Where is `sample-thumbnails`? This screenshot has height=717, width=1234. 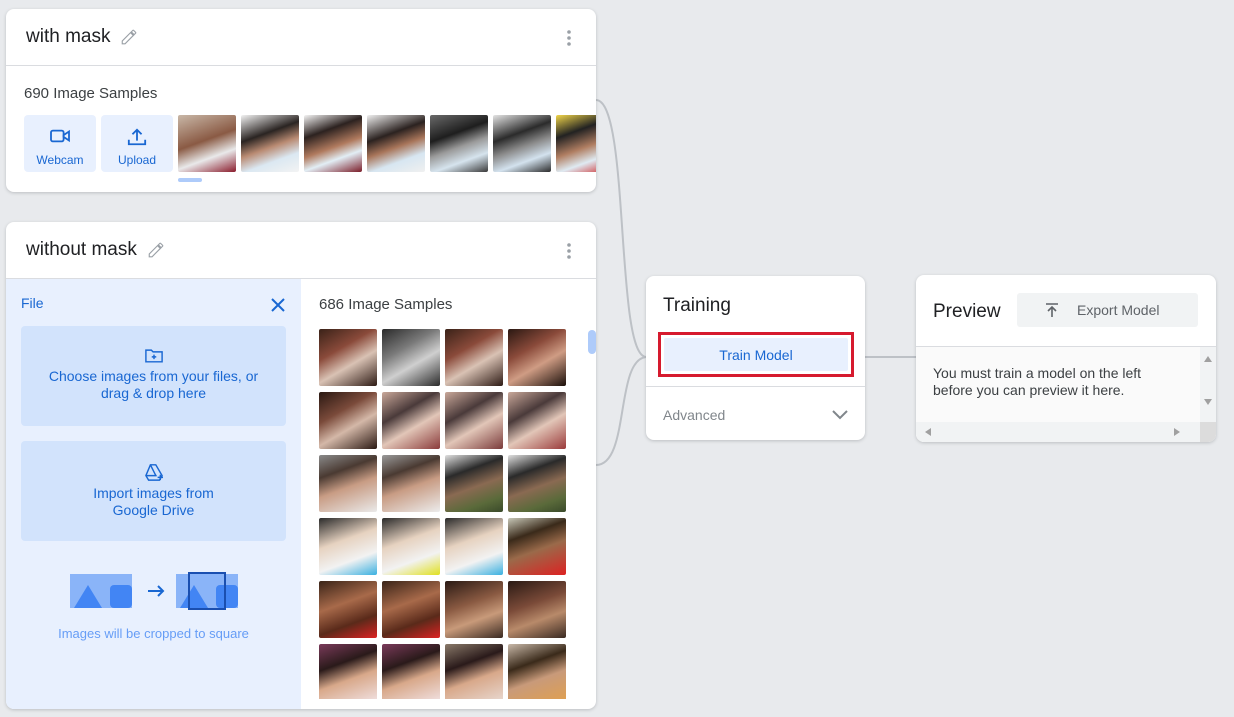
sample-thumbnails is located at coordinates (387, 143).